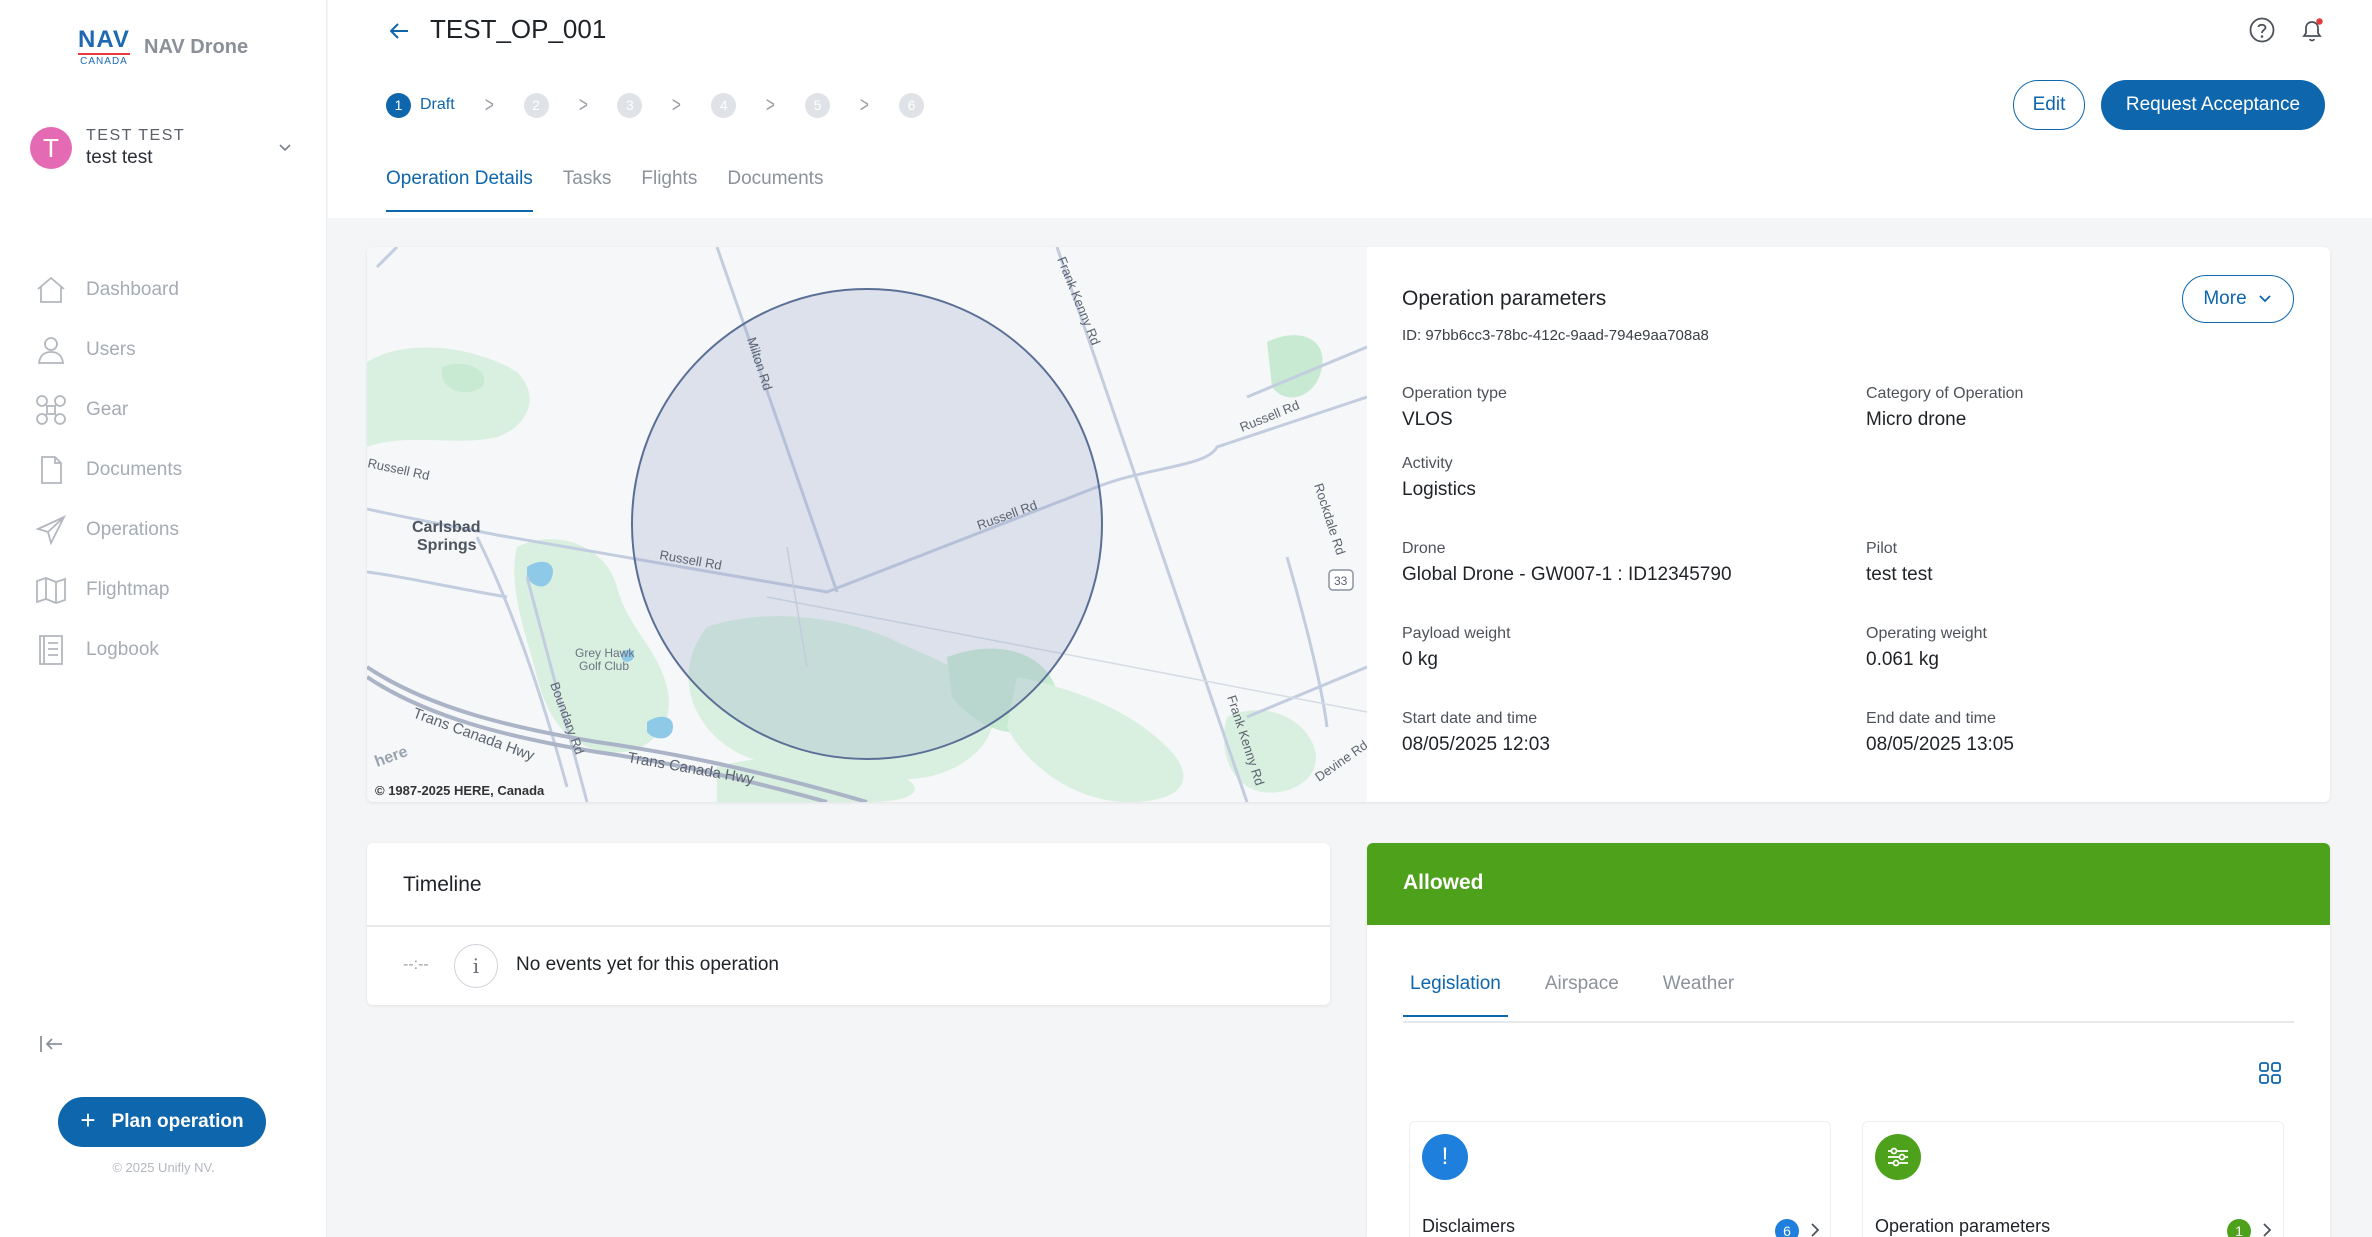 This screenshot has width=2372, height=1237. I want to click on allowed-status: Allowed, so click(1443, 882).